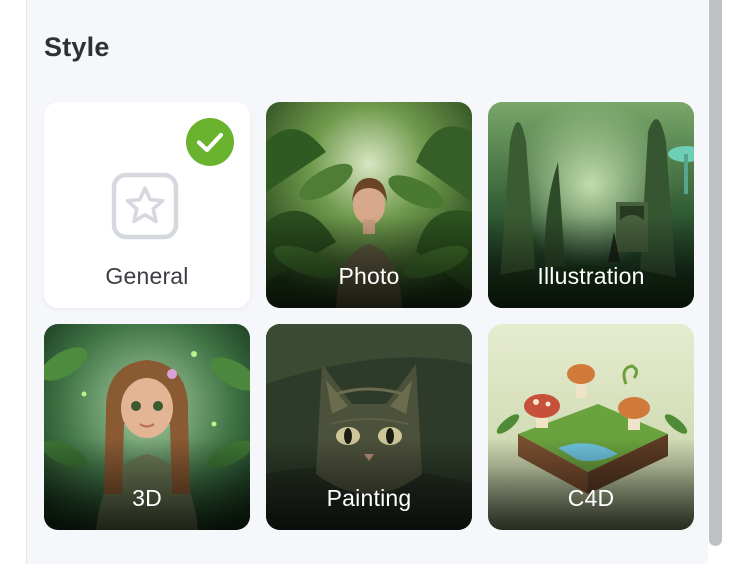  Describe the element at coordinates (147, 498) in the screenshot. I see `style-label: 3D` at that location.